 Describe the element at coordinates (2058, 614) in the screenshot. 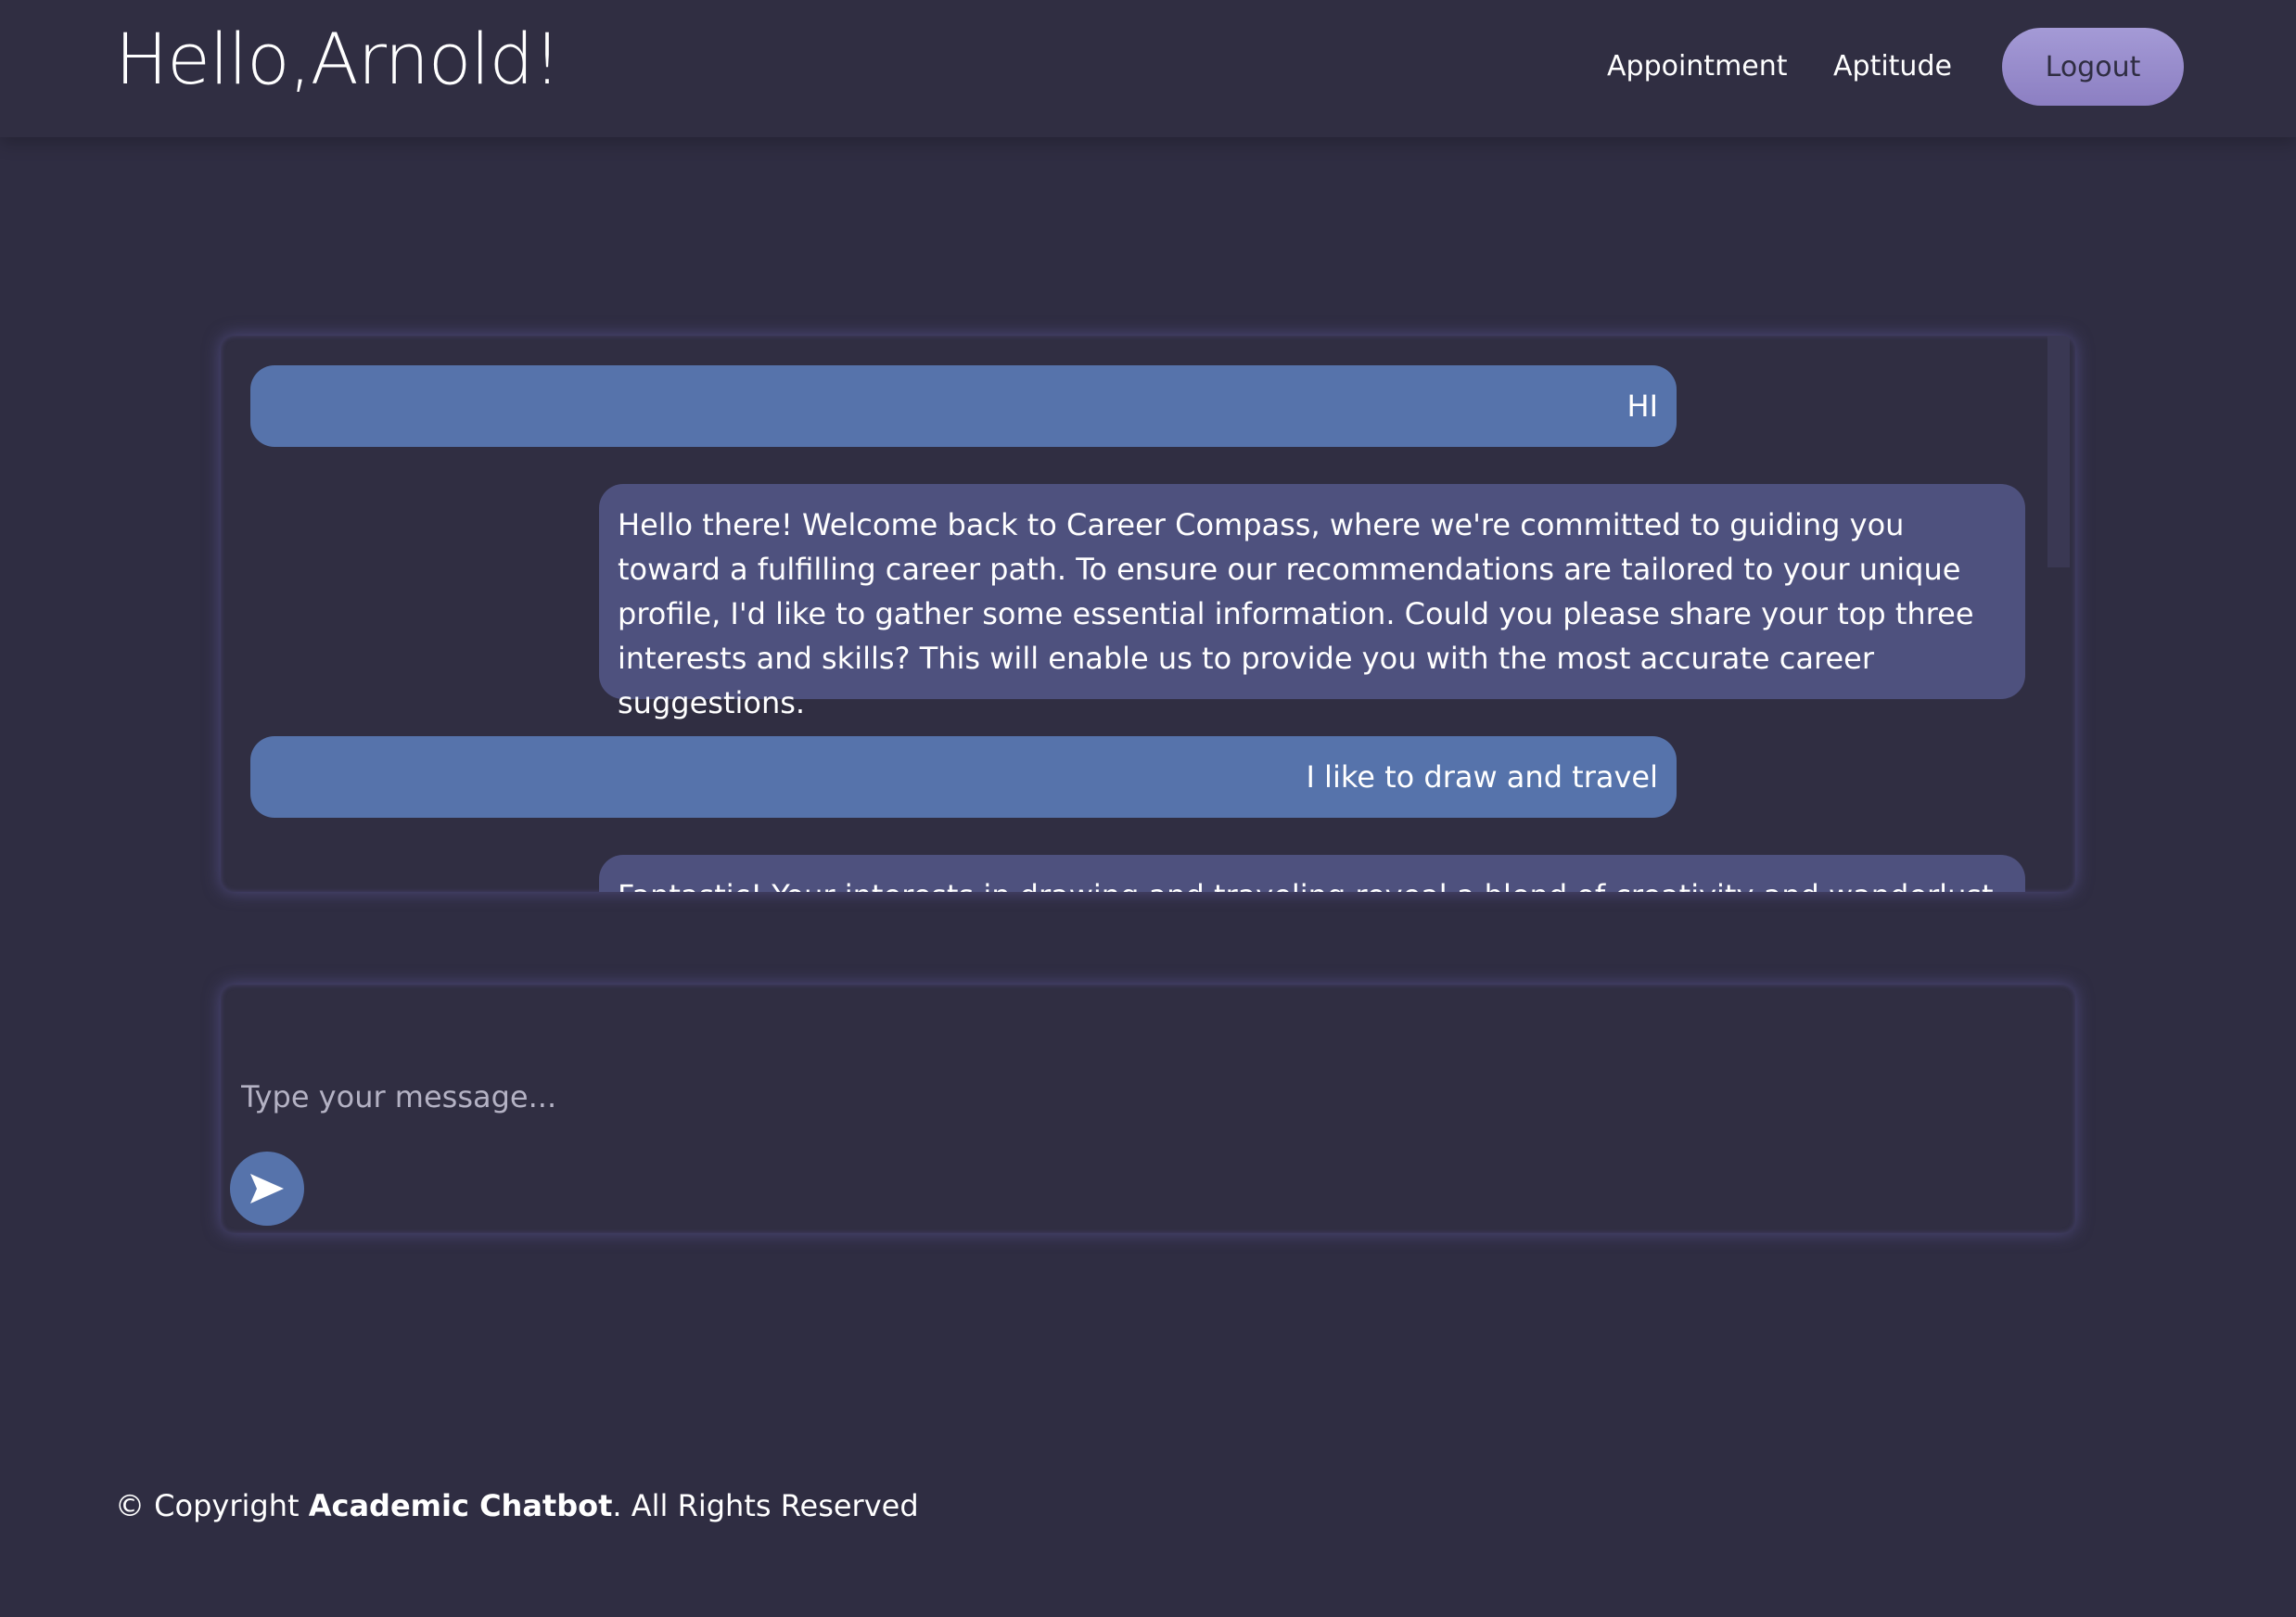

I see `chat-scrollbar` at that location.